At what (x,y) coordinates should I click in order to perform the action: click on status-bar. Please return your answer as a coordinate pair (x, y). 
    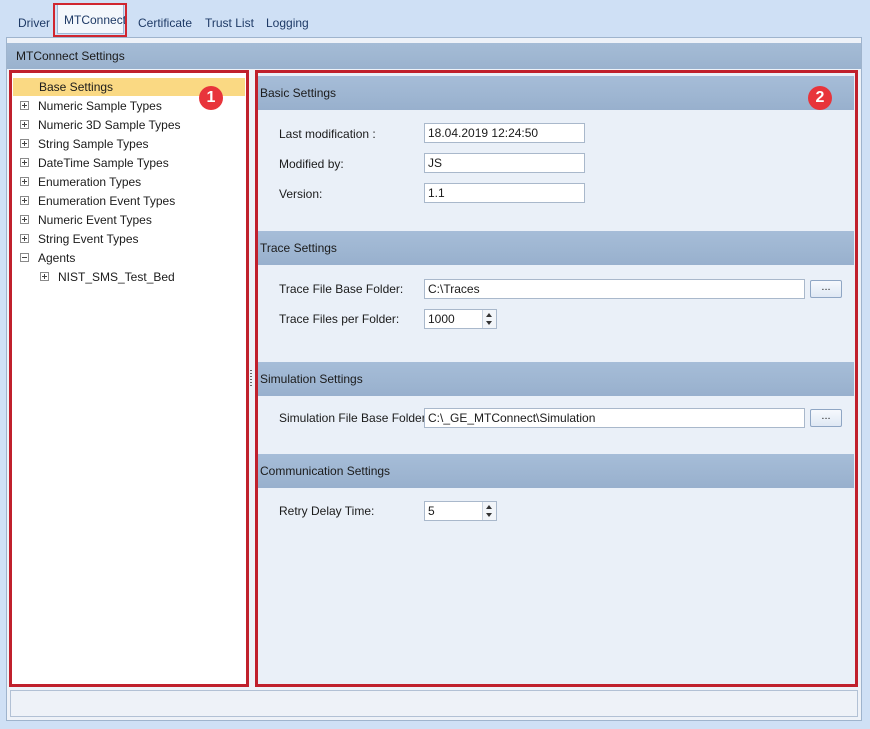
    Looking at the image, I should click on (434, 703).